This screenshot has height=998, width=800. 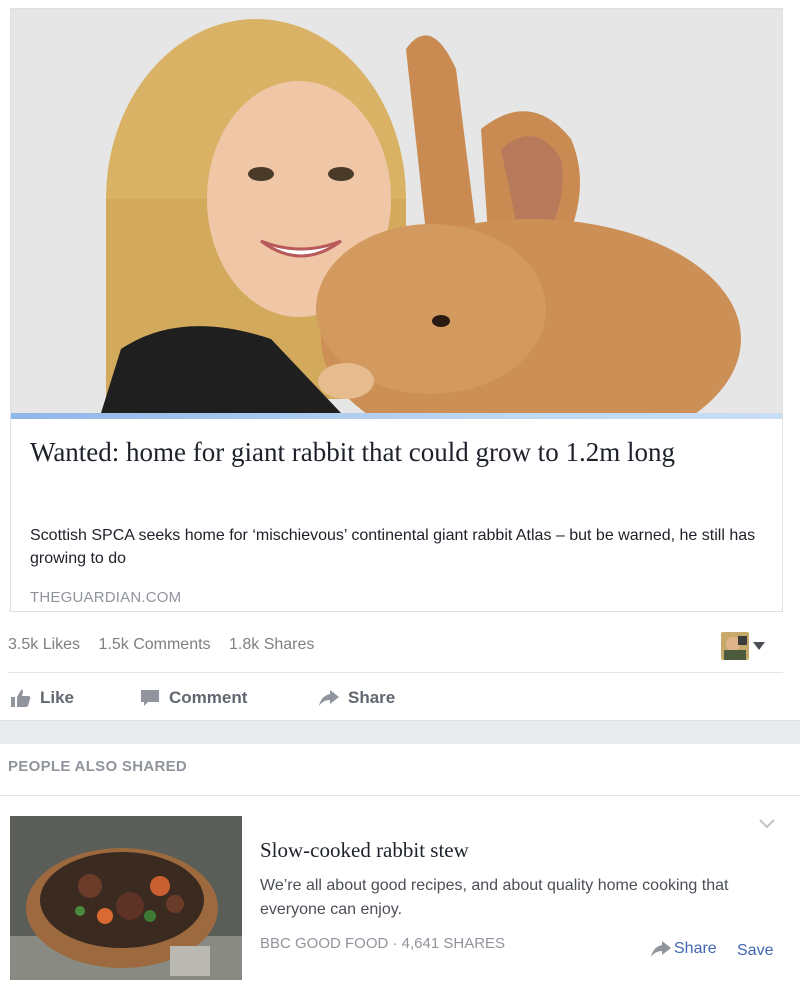 What do you see at coordinates (759, 646) in the screenshot?
I see `caret-down-icon` at bounding box center [759, 646].